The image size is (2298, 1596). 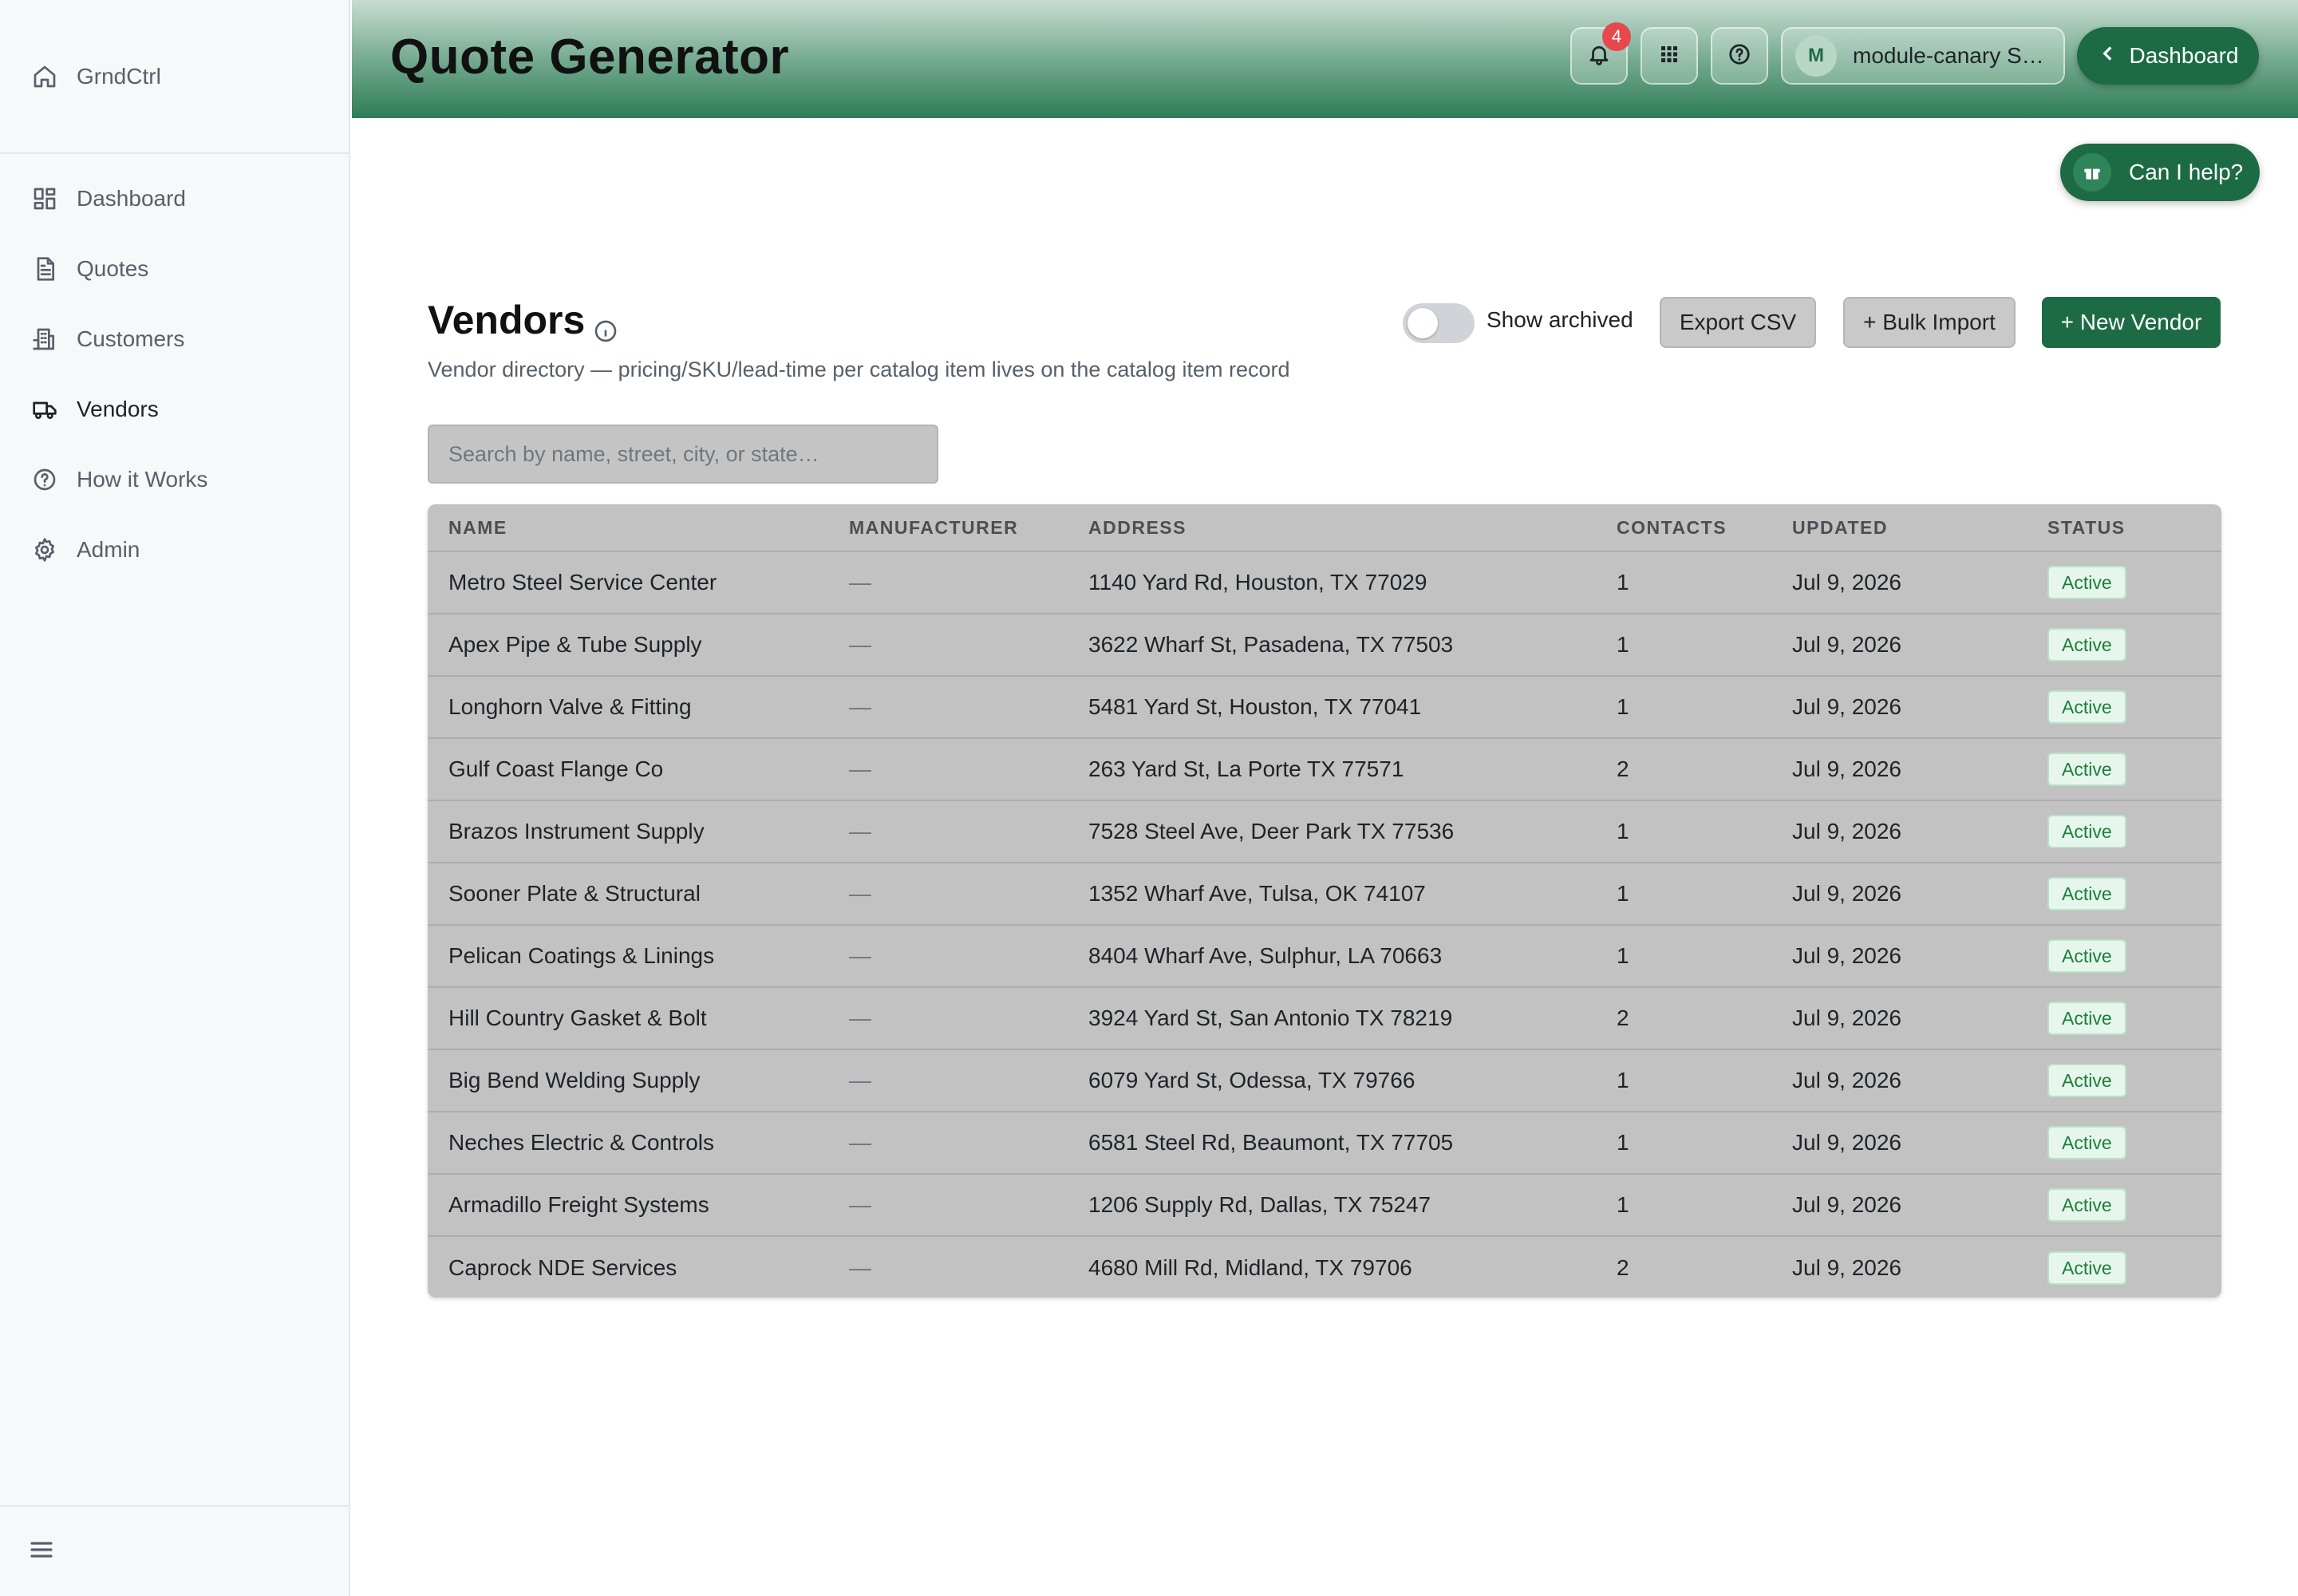 What do you see at coordinates (590, 57) in the screenshot?
I see `page-title: Quote Generator` at bounding box center [590, 57].